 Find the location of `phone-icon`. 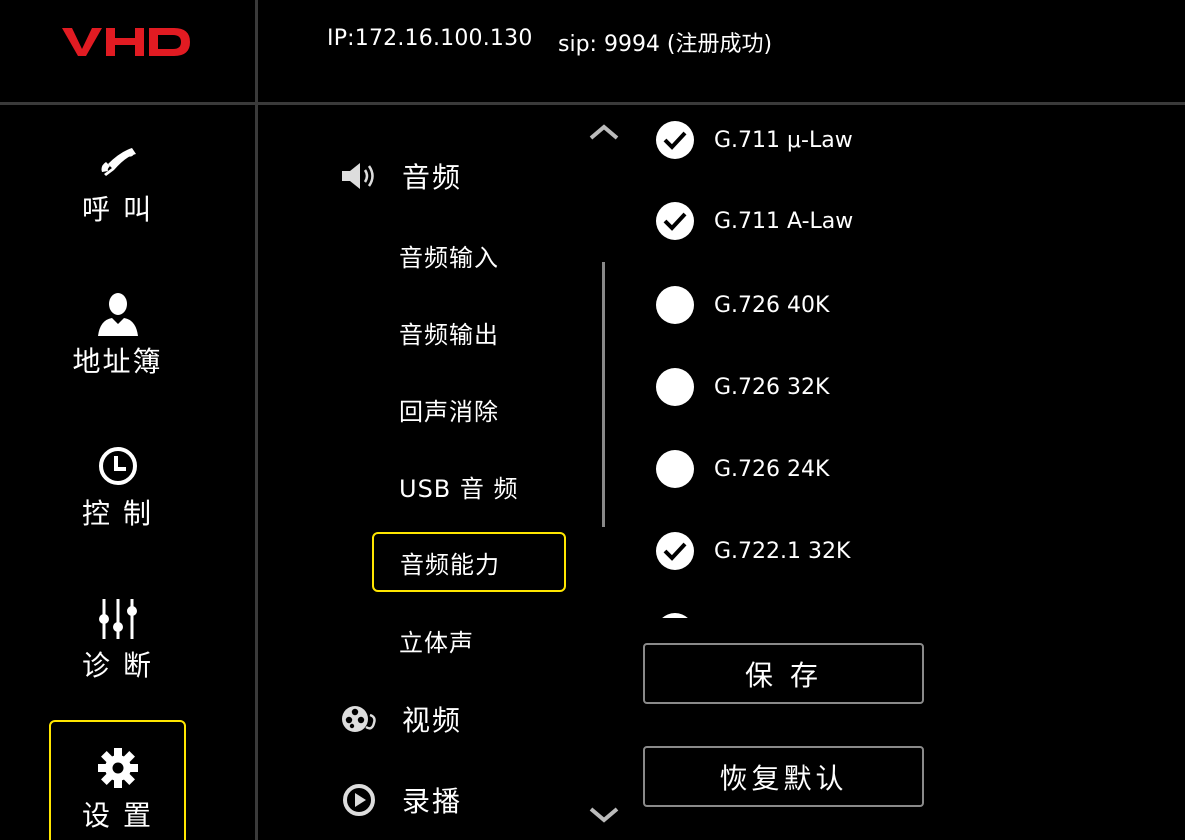

phone-icon is located at coordinates (118, 162).